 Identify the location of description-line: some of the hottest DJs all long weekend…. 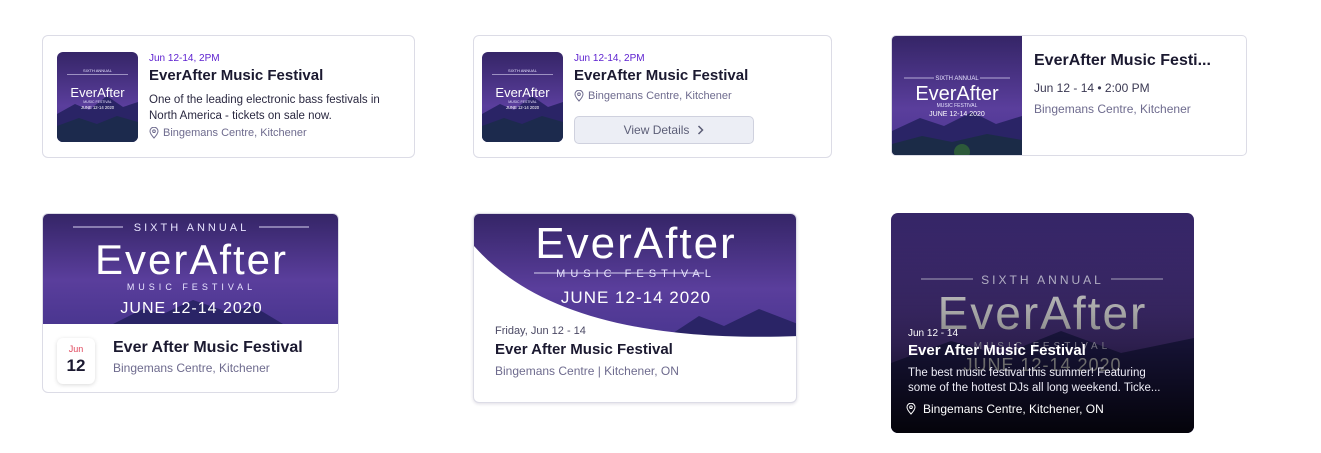
(1034, 388).